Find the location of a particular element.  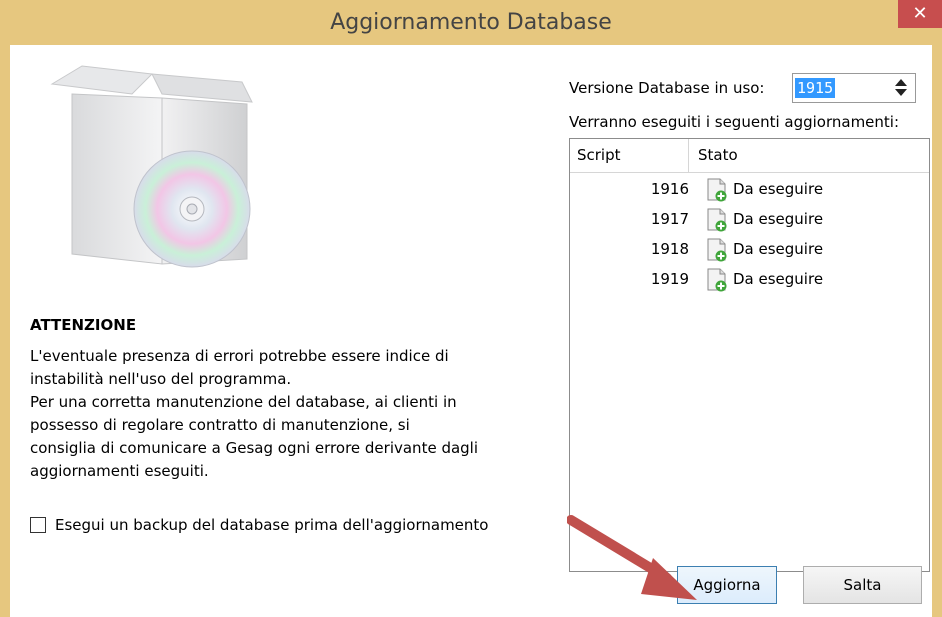

warning-line: aggiornamenti eseguiti. is located at coordinates (119, 471).